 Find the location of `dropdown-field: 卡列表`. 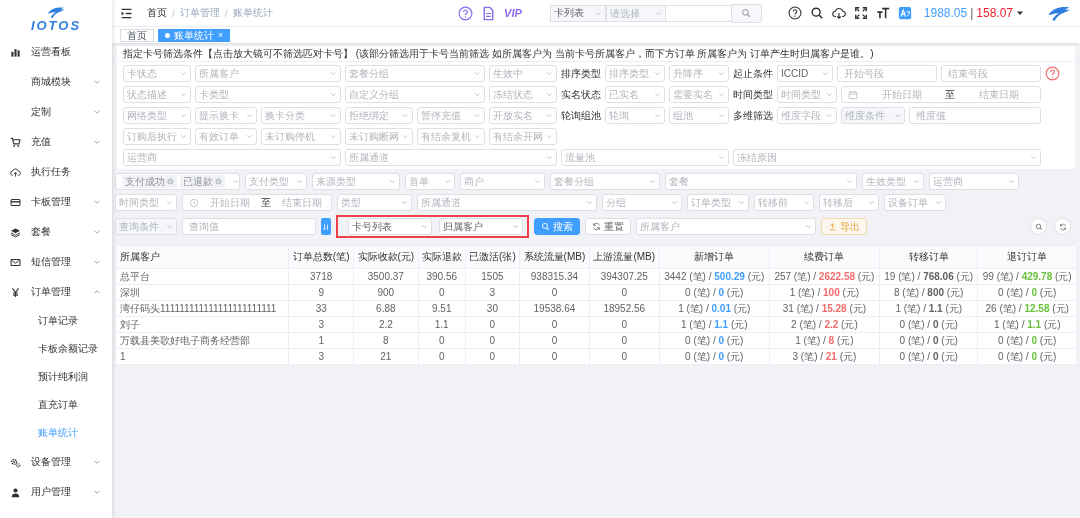

dropdown-field: 卡列表 is located at coordinates (577, 13).